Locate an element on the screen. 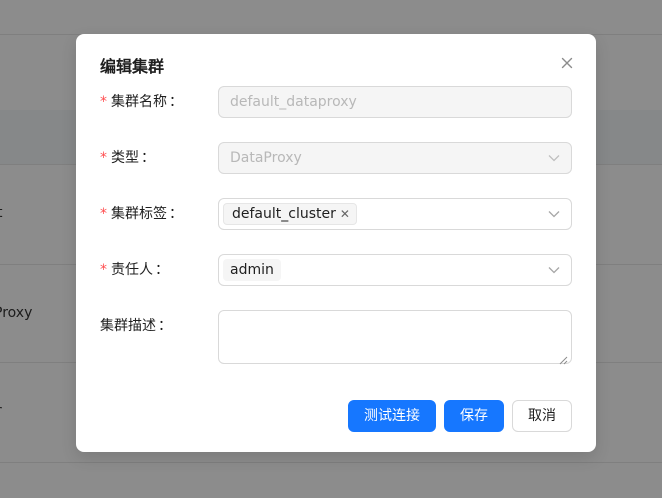 The image size is (662, 498). save-button: 保存 is located at coordinates (474, 416).